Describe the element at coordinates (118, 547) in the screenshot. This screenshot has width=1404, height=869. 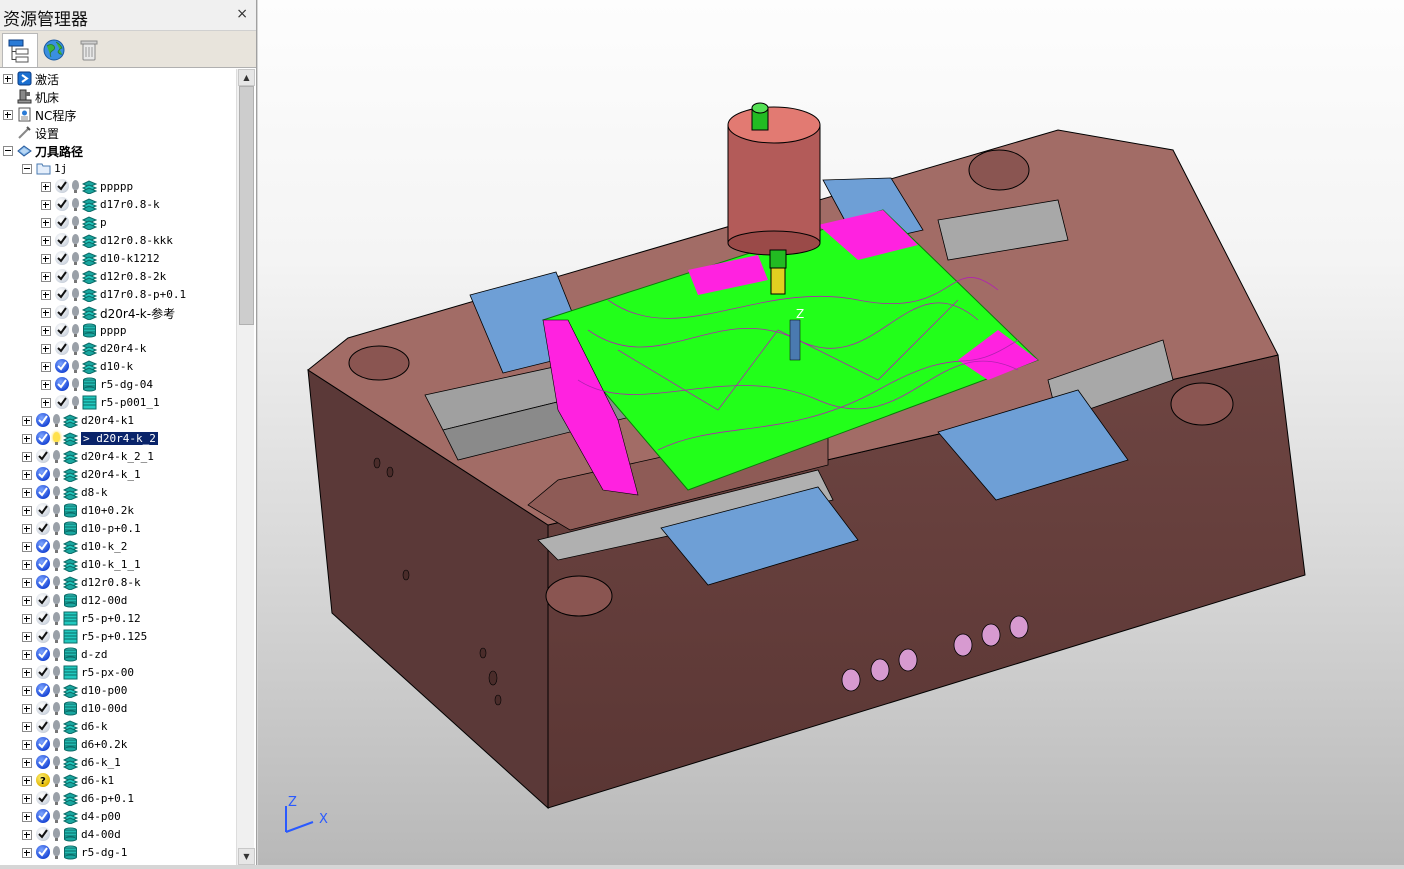
I see `tree-item: d10-k_2` at that location.